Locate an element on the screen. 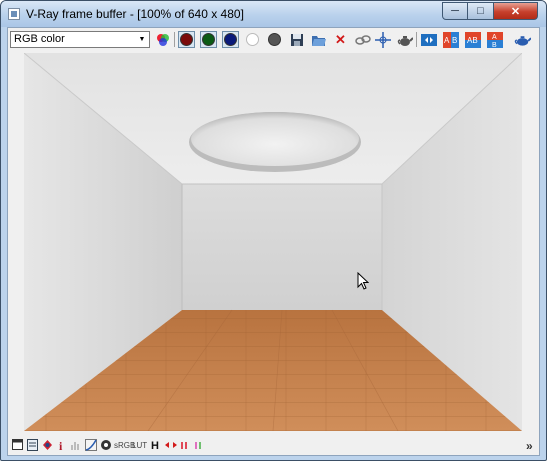  minimize-icon: ─ is located at coordinates (455, 11).